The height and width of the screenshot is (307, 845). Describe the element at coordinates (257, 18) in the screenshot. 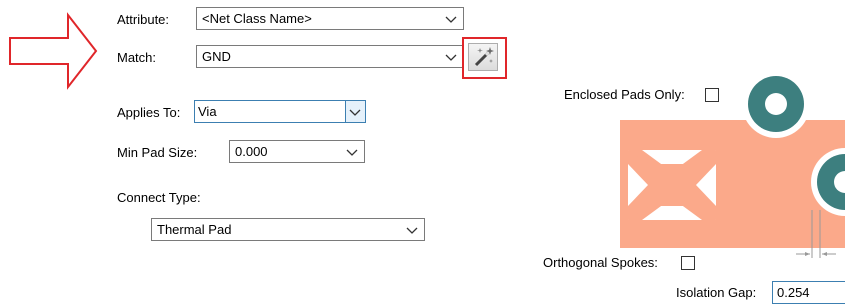

I see `attribute-value: <Net Class Name>` at that location.